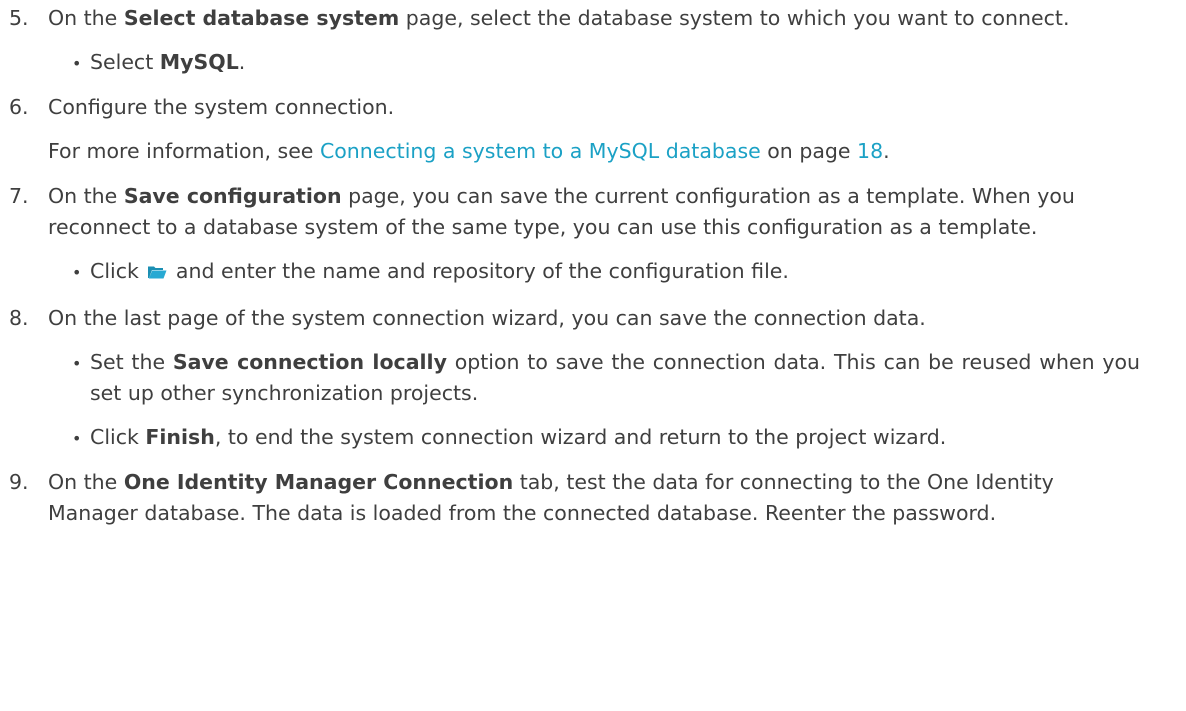  What do you see at coordinates (19, 107) in the screenshot?
I see `step-number: 6.` at bounding box center [19, 107].